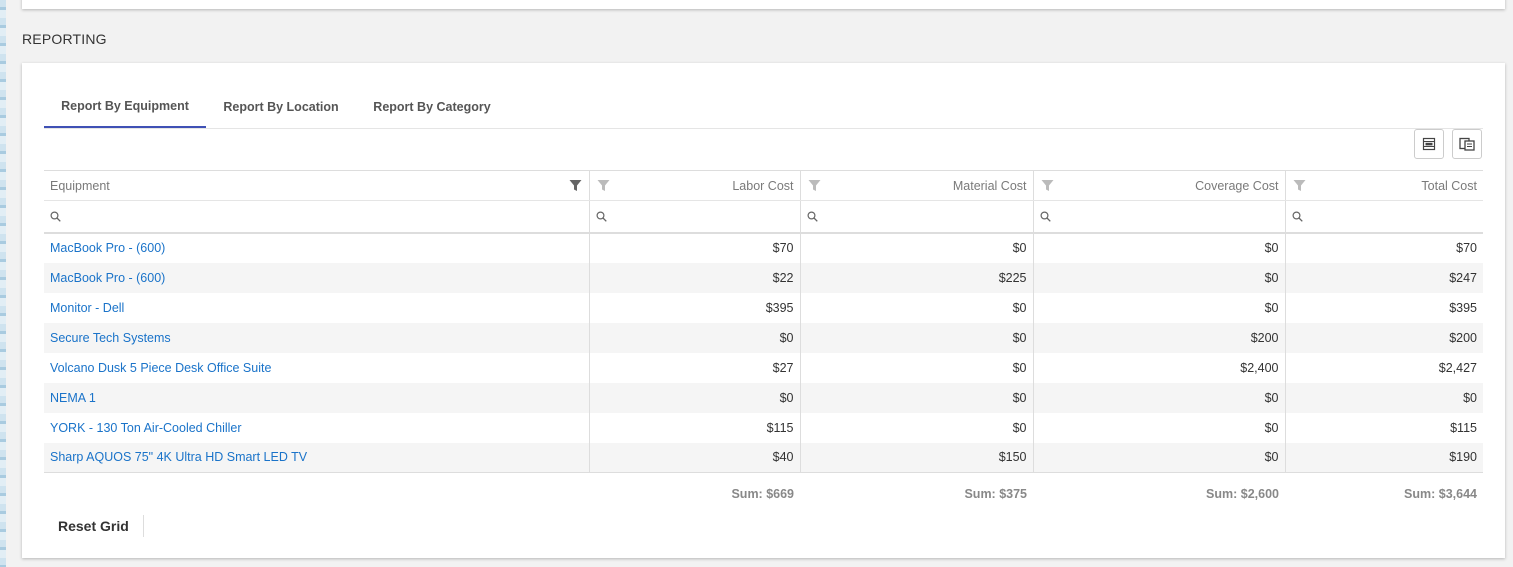  I want to click on column-header-material-cost: Material Cost, so click(917, 185).